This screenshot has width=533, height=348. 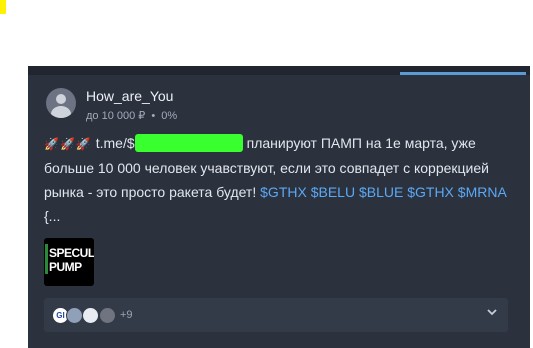 What do you see at coordinates (463, 73) in the screenshot?
I see `active-tab-indicator` at bounding box center [463, 73].